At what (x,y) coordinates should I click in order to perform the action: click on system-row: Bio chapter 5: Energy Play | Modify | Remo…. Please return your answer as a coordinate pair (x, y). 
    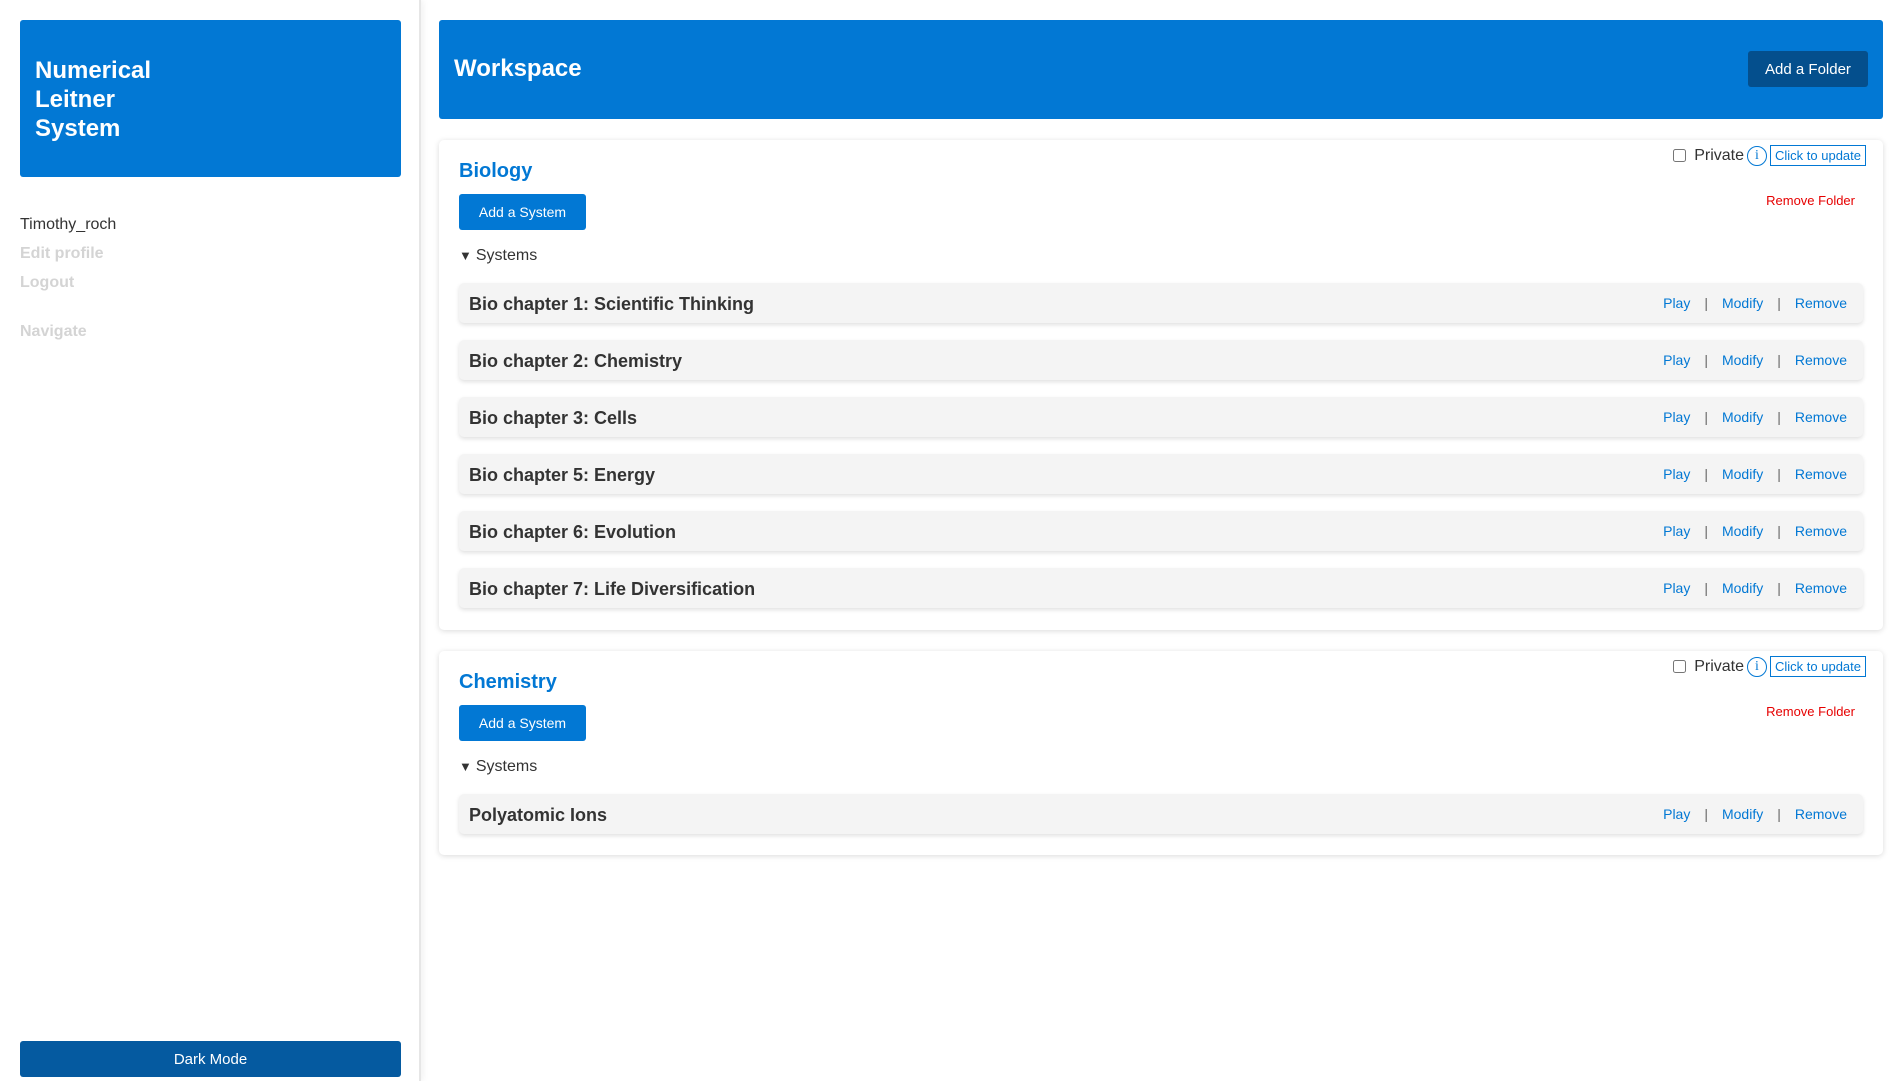
    Looking at the image, I should click on (1161, 474).